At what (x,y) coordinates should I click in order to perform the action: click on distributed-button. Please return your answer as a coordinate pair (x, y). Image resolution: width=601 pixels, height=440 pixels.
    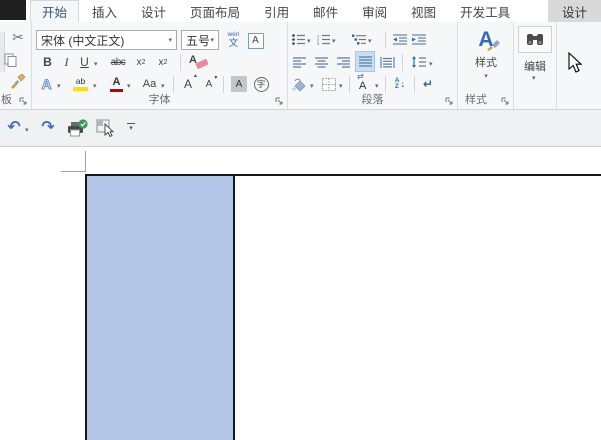
    Looking at the image, I should click on (387, 62).